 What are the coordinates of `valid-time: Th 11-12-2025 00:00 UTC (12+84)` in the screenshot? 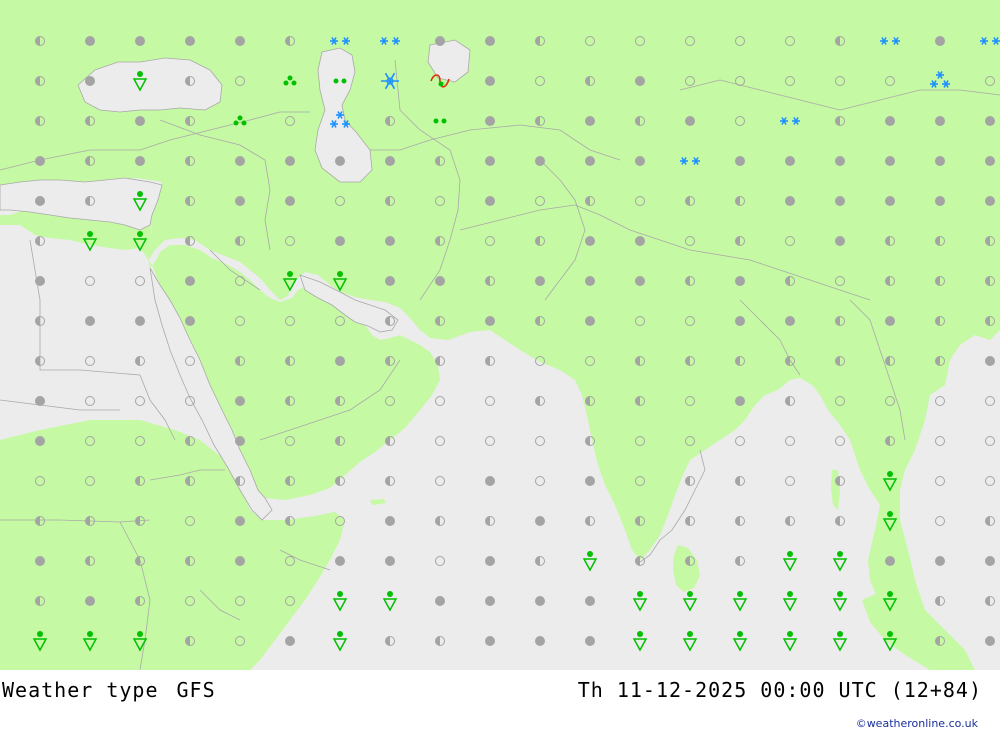 It's located at (779, 690).